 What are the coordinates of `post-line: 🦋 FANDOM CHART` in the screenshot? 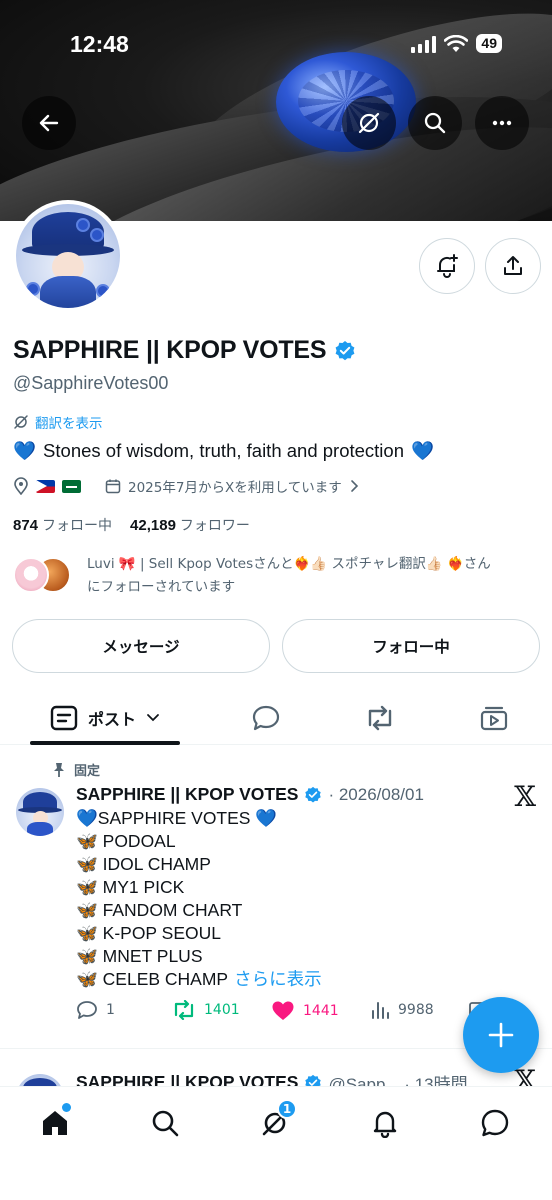 It's located at (159, 910).